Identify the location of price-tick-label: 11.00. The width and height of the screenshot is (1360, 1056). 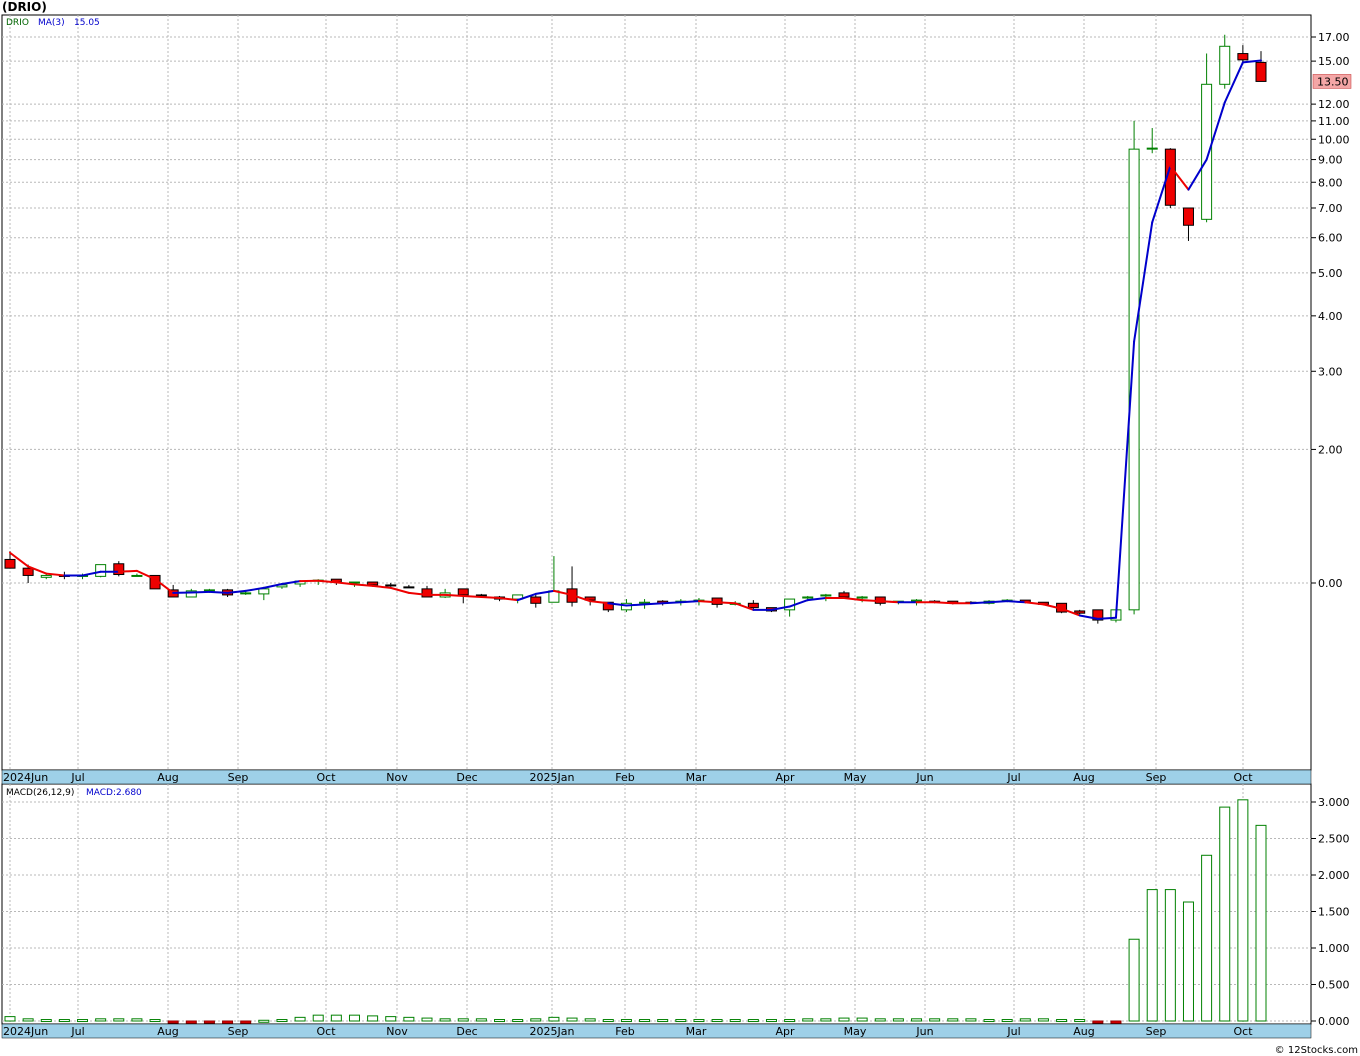
(1334, 121).